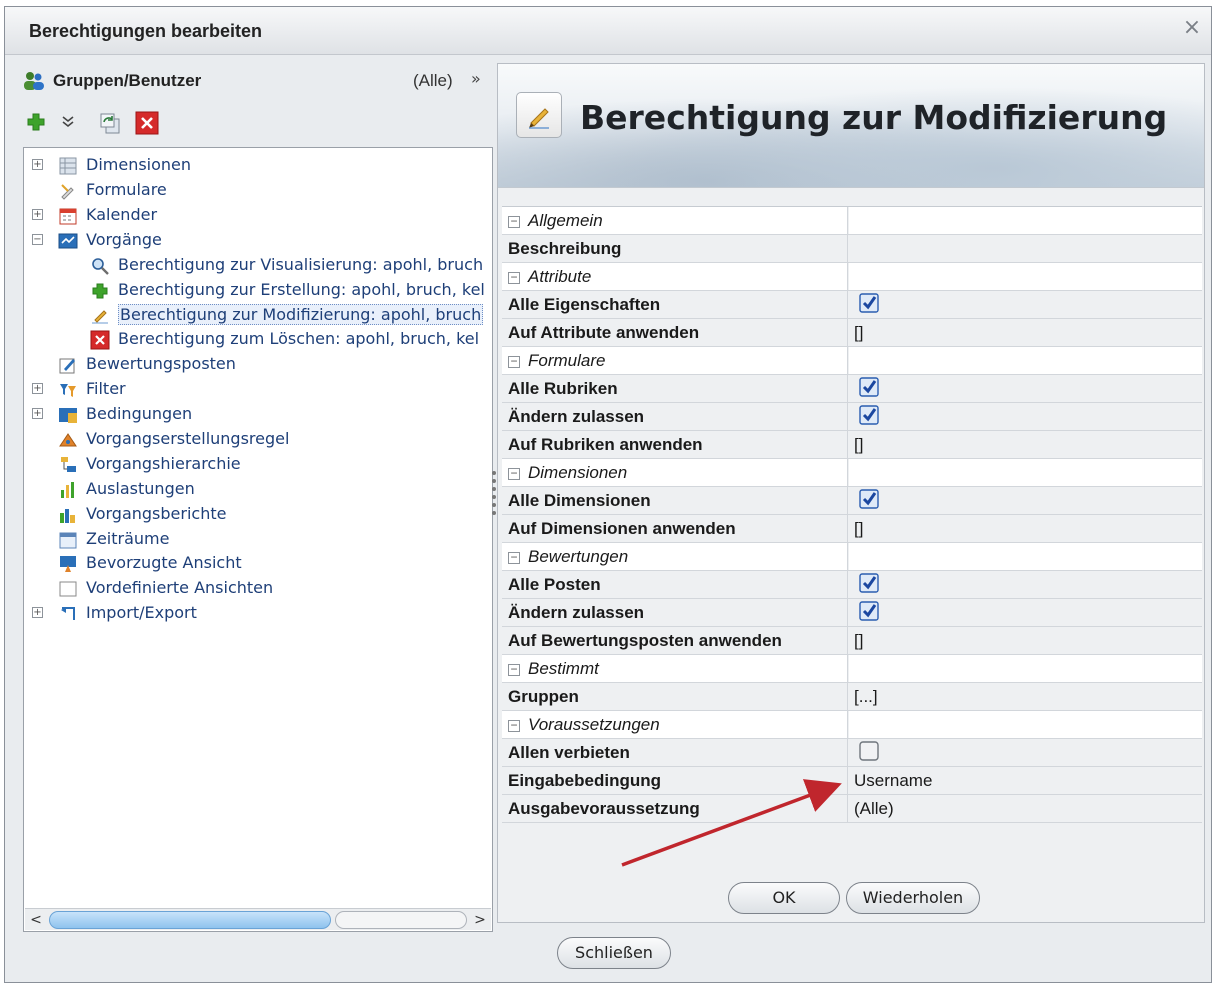  What do you see at coordinates (258, 390) in the screenshot?
I see `tree-item: + Filter` at bounding box center [258, 390].